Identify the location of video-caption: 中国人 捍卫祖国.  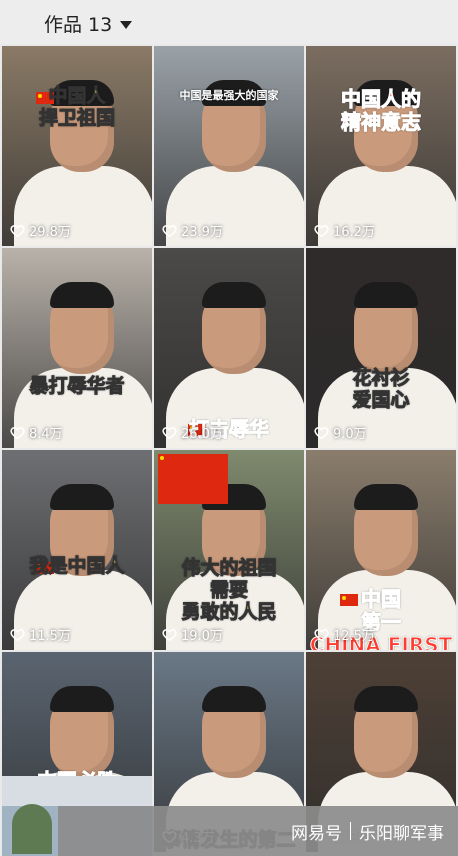
(76, 107).